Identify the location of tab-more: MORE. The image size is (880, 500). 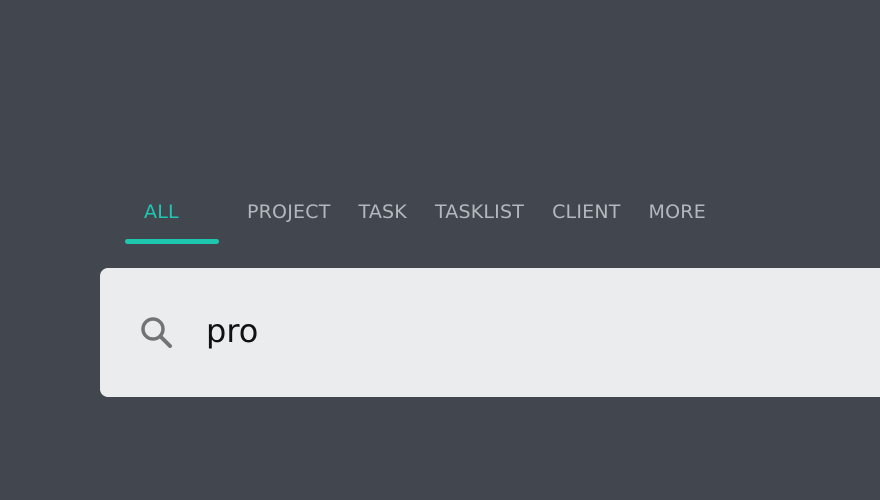
(677, 222).